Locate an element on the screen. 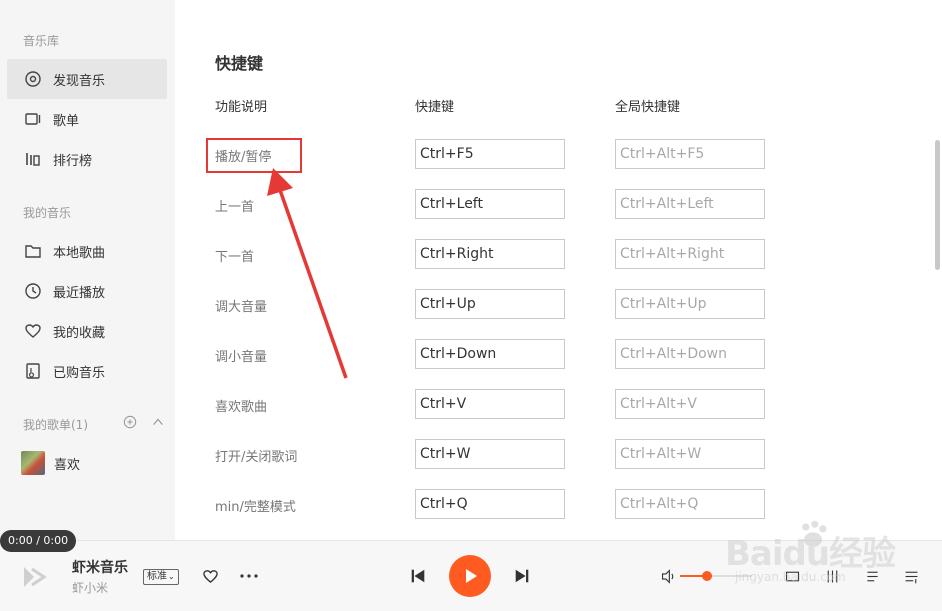 Image resolution: width=942 pixels, height=611 pixels. global-shortcut-input: Ctrl+Alt+W is located at coordinates (690, 454).